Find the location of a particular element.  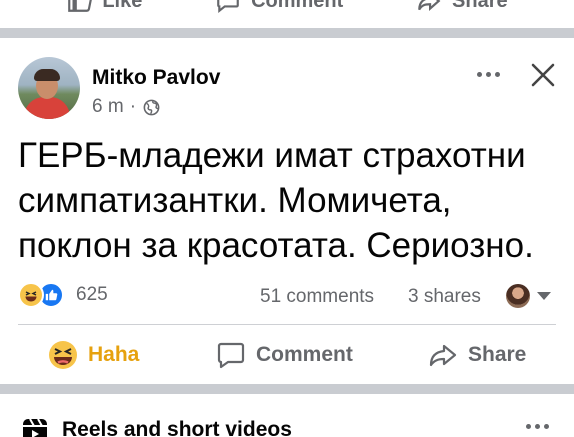

comment-button: Comment is located at coordinates (284, 355).